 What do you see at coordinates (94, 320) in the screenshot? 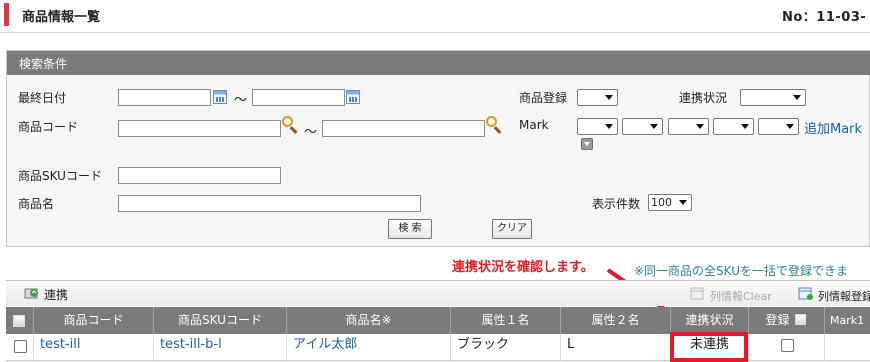
I see `column-header-product-code: 商品コード` at bounding box center [94, 320].